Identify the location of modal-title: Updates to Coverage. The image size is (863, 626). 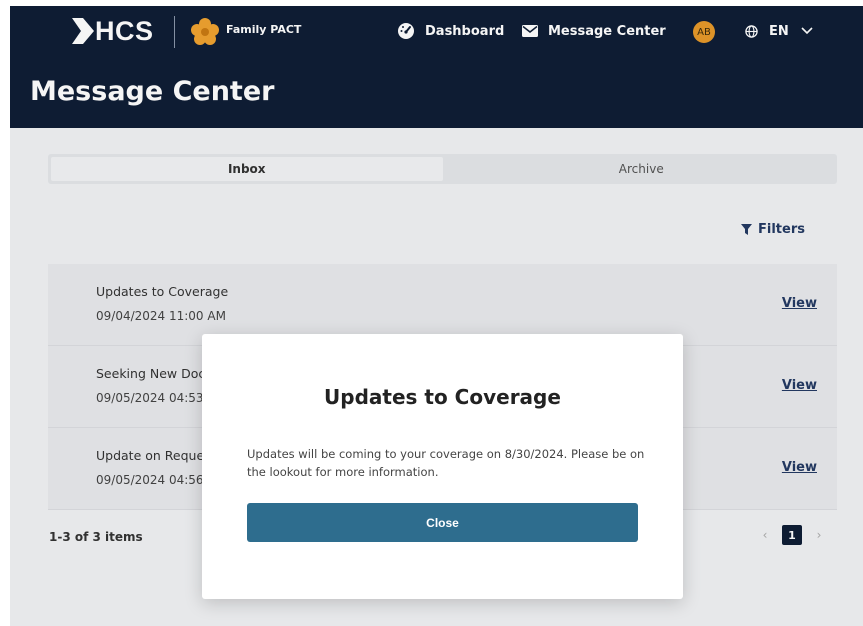
(442, 397).